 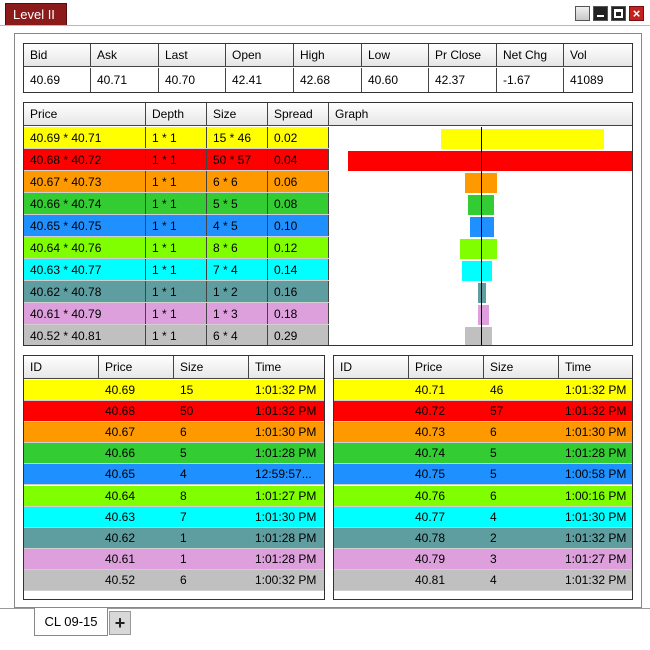 What do you see at coordinates (120, 411) in the screenshot?
I see `bids-cell-price: 40.68` at bounding box center [120, 411].